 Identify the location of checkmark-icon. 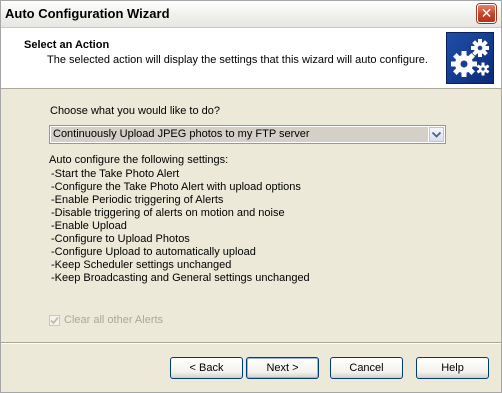
(54, 320).